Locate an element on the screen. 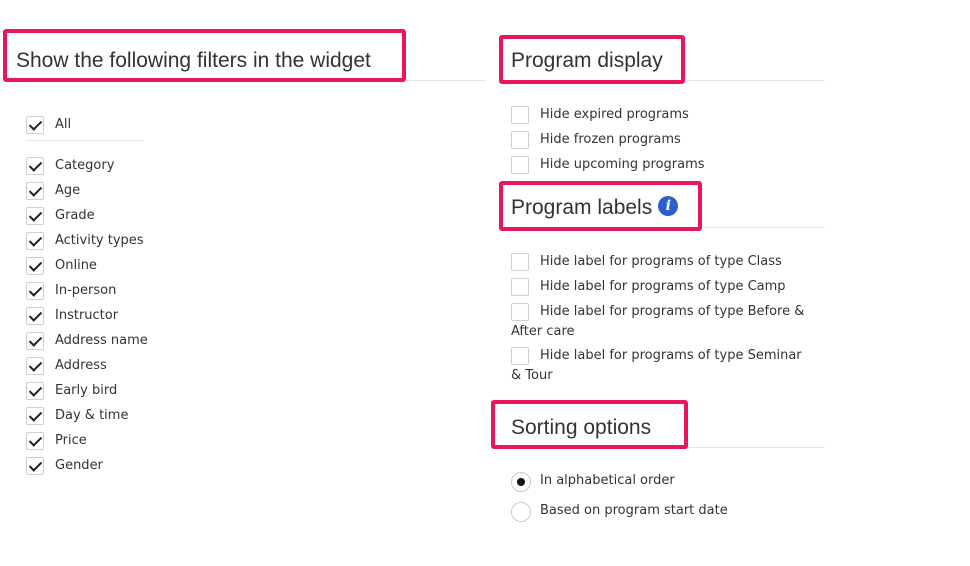 The width and height of the screenshot is (970, 566). filter-item-label: Grade is located at coordinates (75, 215).